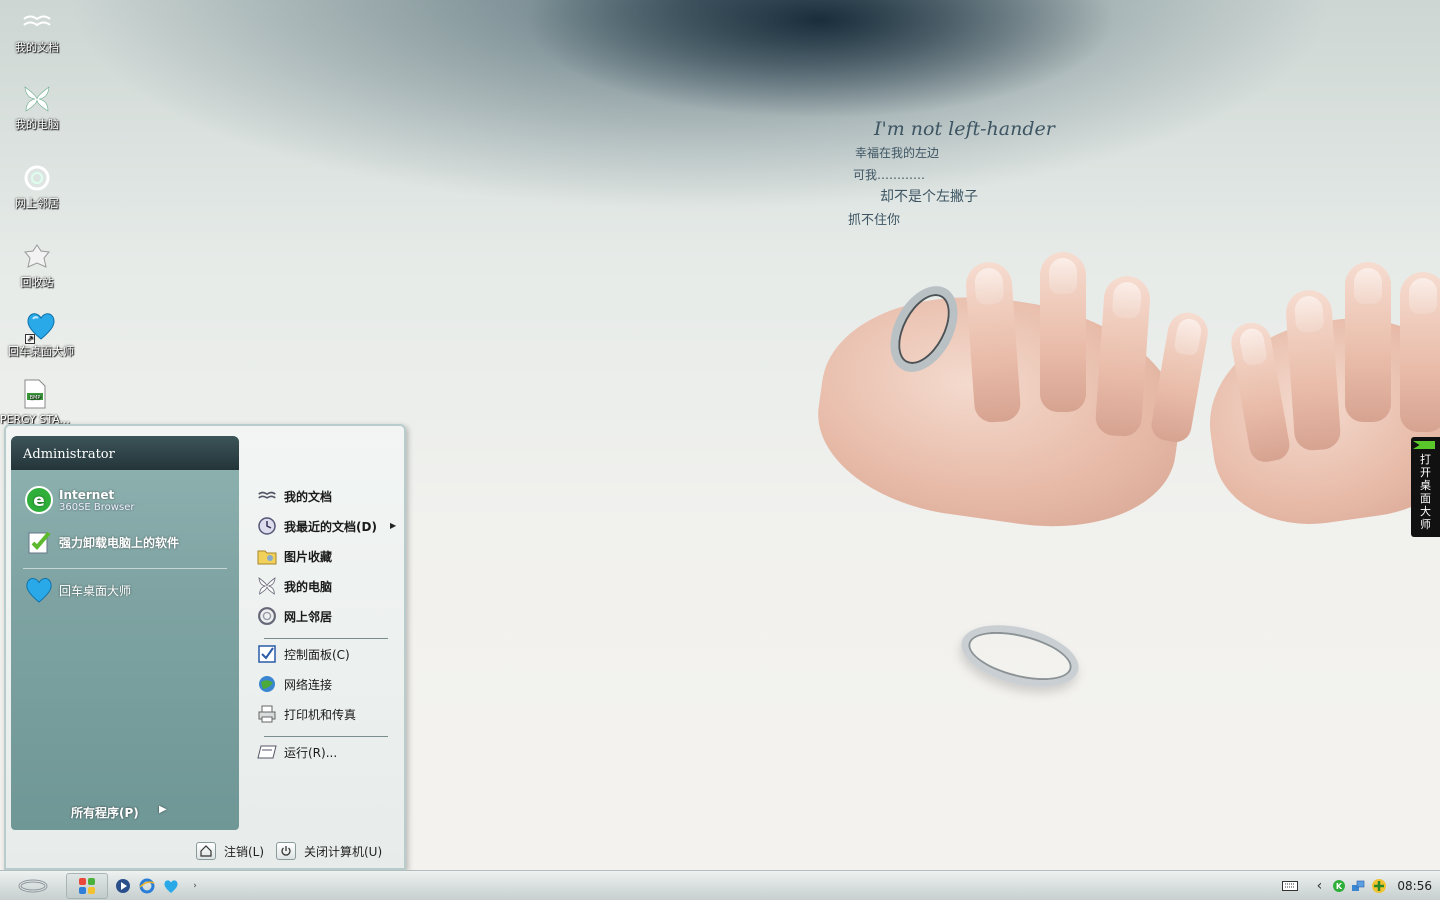 This screenshot has width=1440, height=900. Describe the element at coordinates (95, 590) in the screenshot. I see `recent-item-title: 回车桌面大师` at that location.